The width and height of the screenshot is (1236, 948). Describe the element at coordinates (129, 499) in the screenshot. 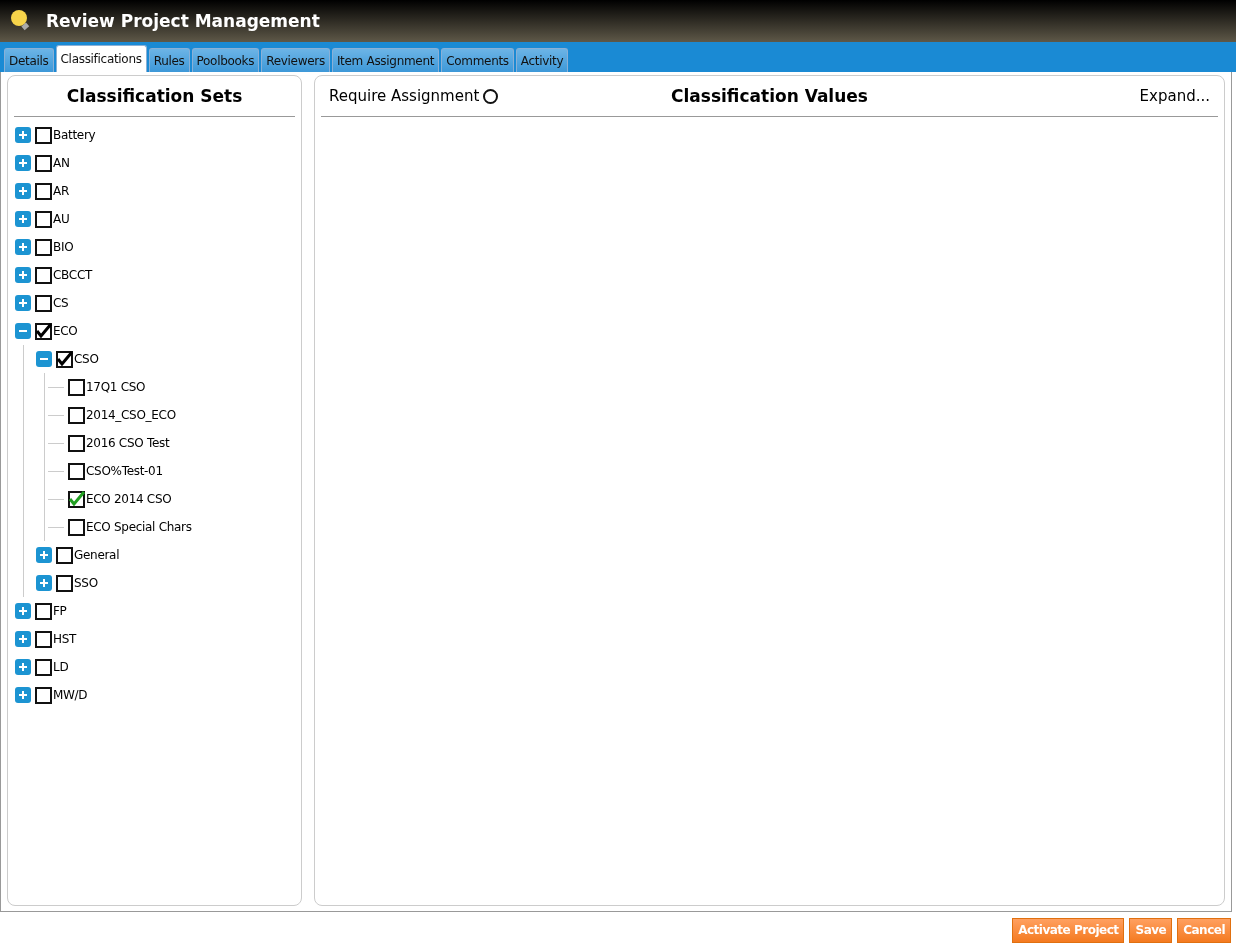

I see `tree-item-label: ECO 2014 CSO` at that location.